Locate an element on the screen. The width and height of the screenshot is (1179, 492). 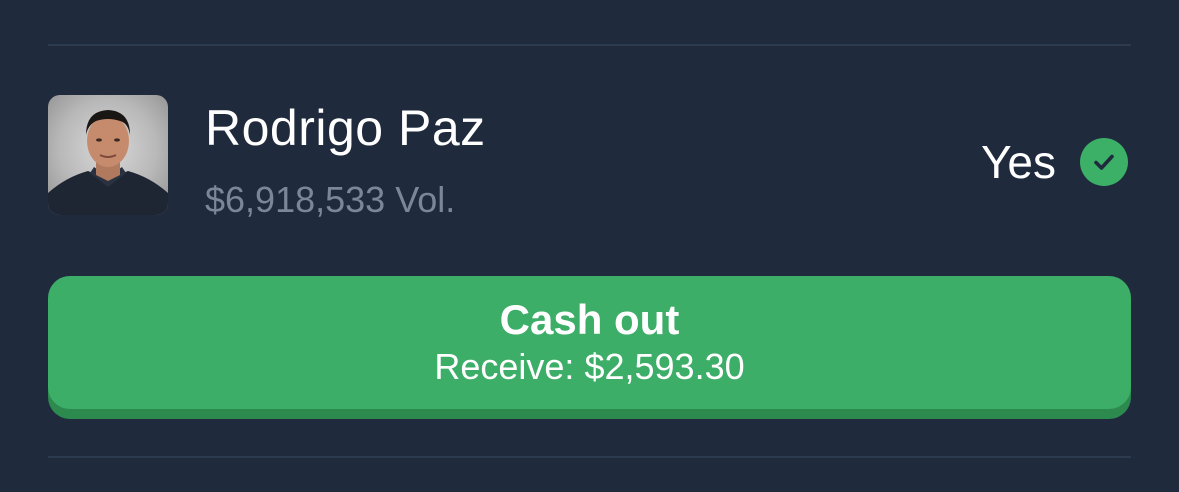
candidate-name: Rodrigo Paz is located at coordinates (345, 128).